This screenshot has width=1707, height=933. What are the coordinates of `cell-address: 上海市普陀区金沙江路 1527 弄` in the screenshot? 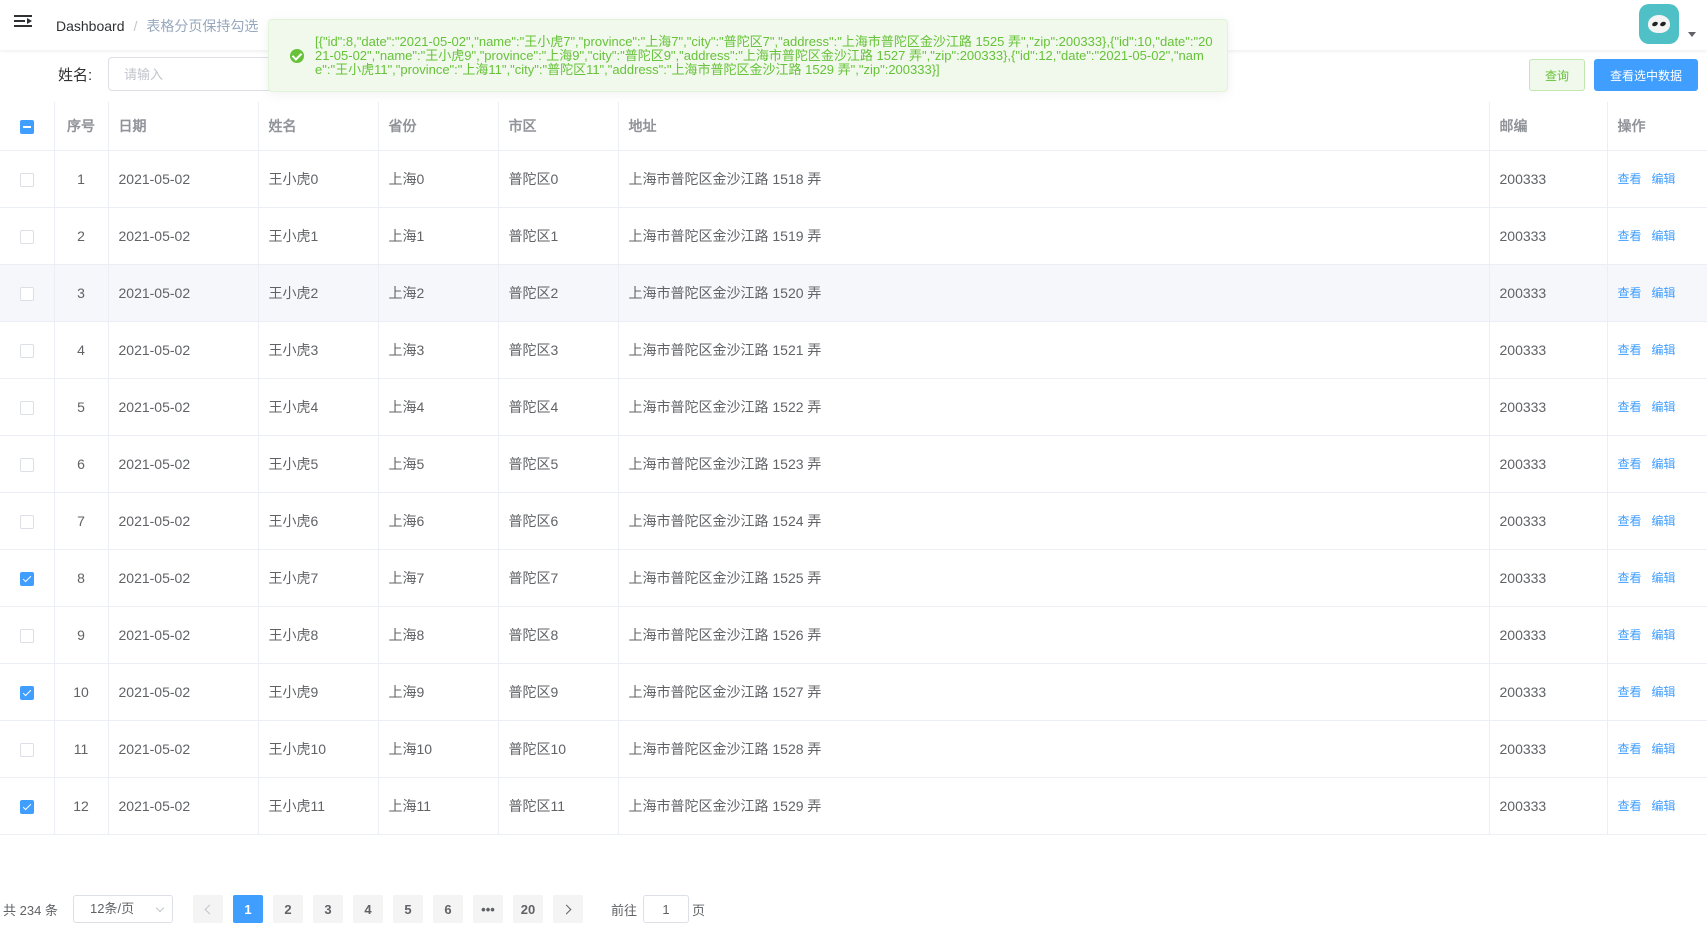 It's located at (1054, 692).